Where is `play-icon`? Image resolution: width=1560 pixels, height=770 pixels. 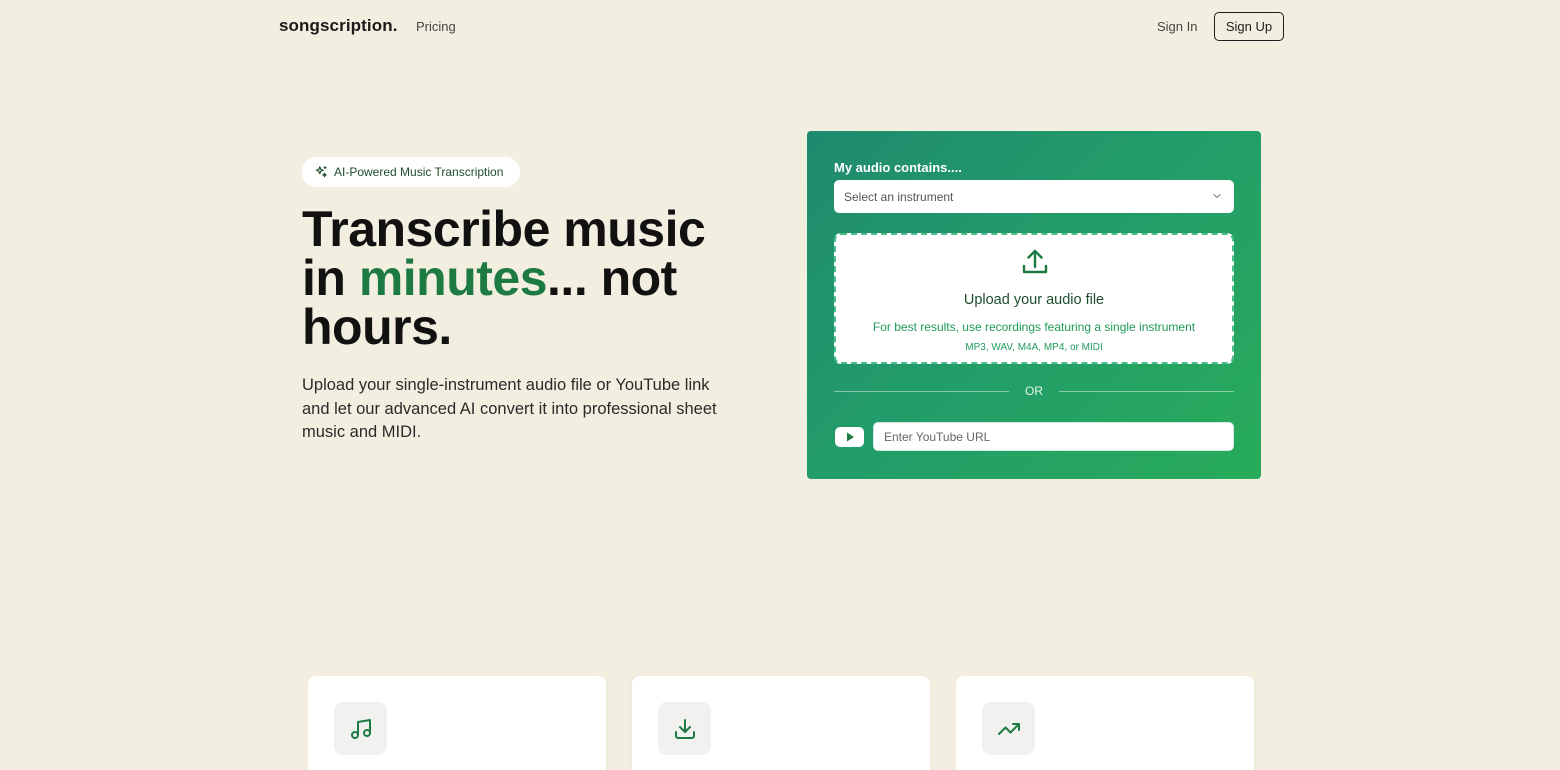
play-icon is located at coordinates (850, 437).